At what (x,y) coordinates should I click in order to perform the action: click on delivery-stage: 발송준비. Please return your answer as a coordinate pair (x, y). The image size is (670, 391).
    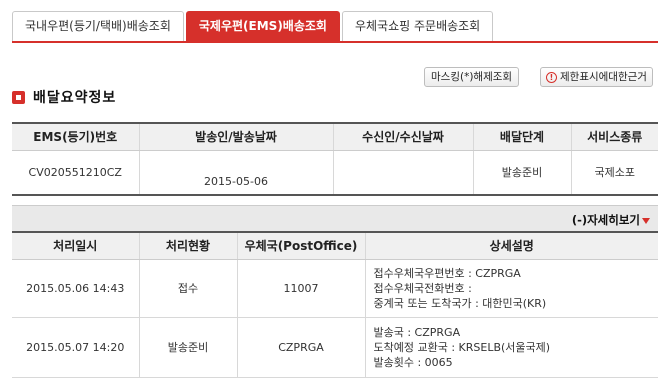
    Looking at the image, I should click on (521, 173).